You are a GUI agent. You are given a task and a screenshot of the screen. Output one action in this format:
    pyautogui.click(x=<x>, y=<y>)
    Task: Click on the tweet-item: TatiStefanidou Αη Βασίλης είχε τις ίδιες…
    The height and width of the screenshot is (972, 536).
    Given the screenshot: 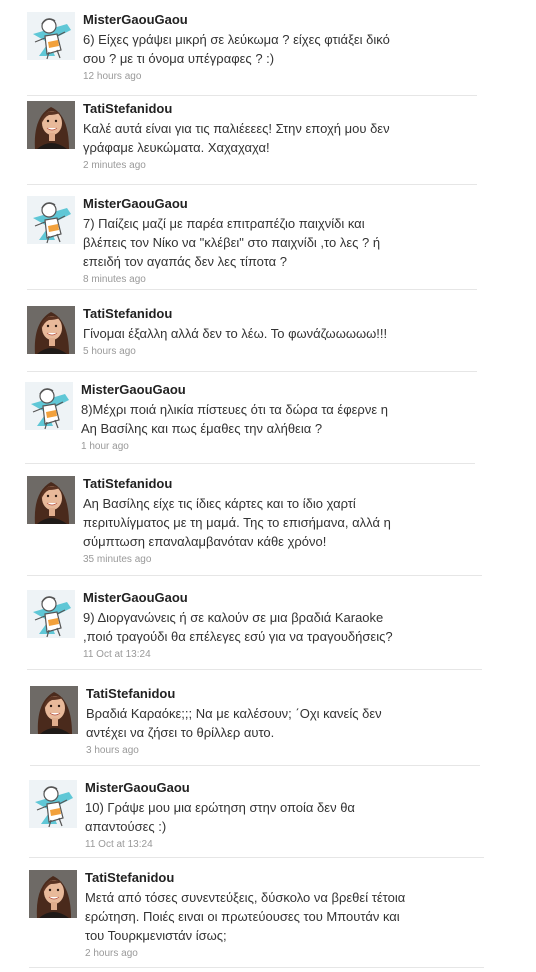 What is the action you would take?
    pyautogui.click(x=254, y=524)
    